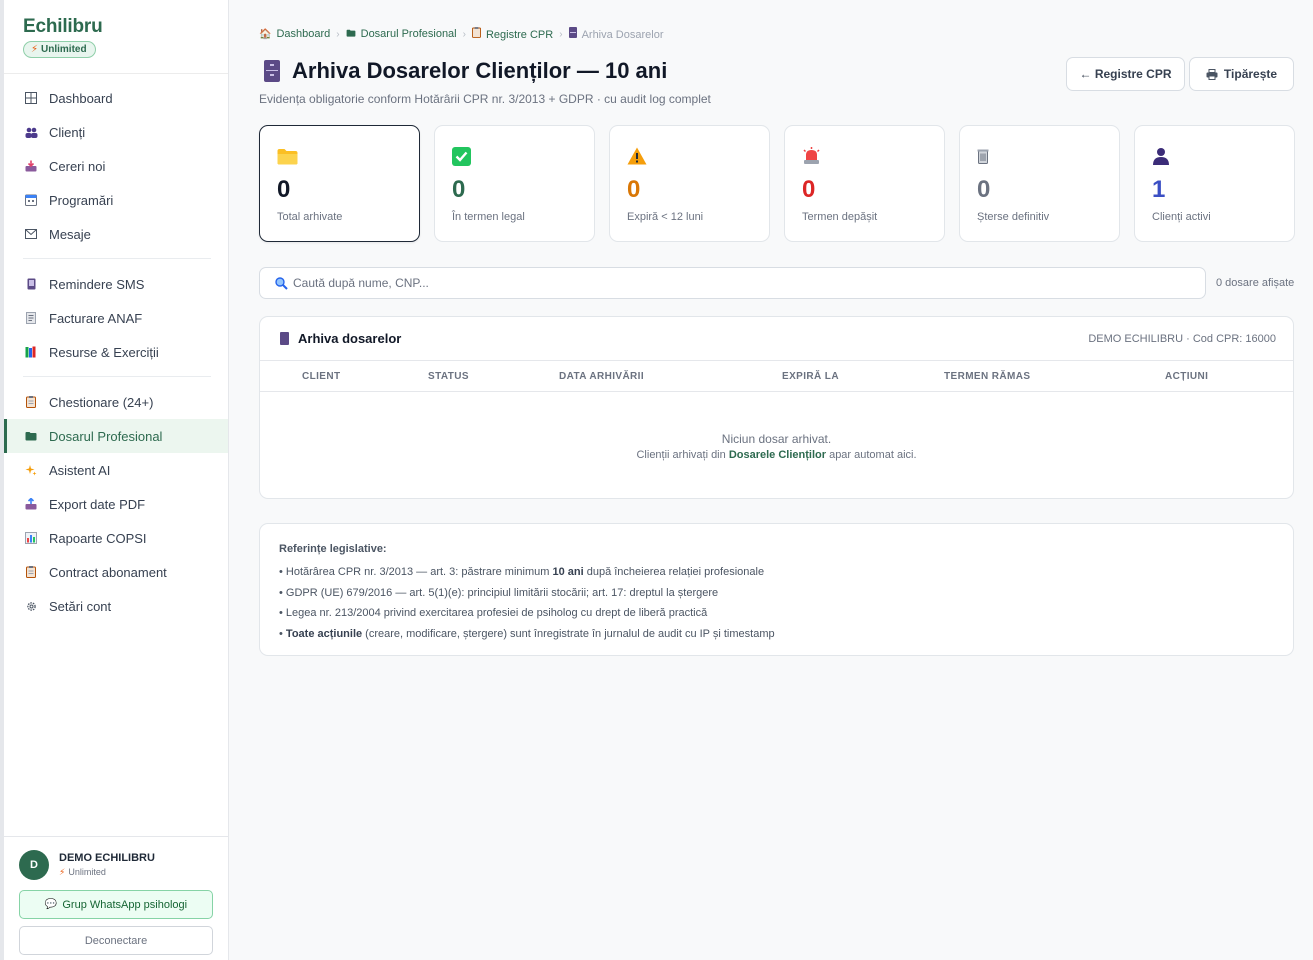  I want to click on brand-logo-text: Echilibru, so click(116, 27).